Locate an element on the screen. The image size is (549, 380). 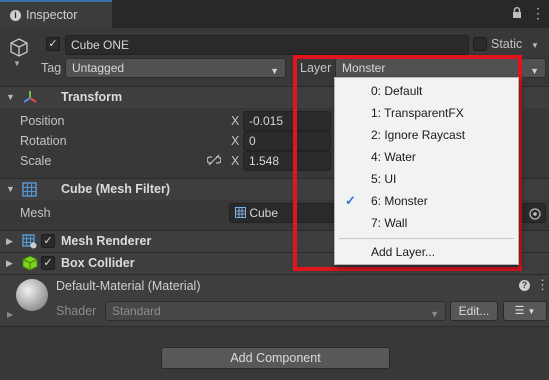
add-component-button: Add Component is located at coordinates (275, 358).